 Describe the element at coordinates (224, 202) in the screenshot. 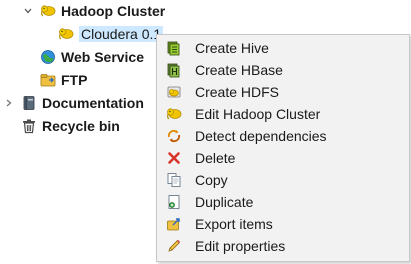

I see `menu-item-label: Duplicate` at that location.